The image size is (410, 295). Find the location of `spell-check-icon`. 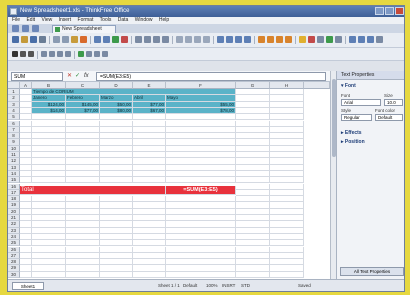

spell-check-icon is located at coordinates (338, 39).